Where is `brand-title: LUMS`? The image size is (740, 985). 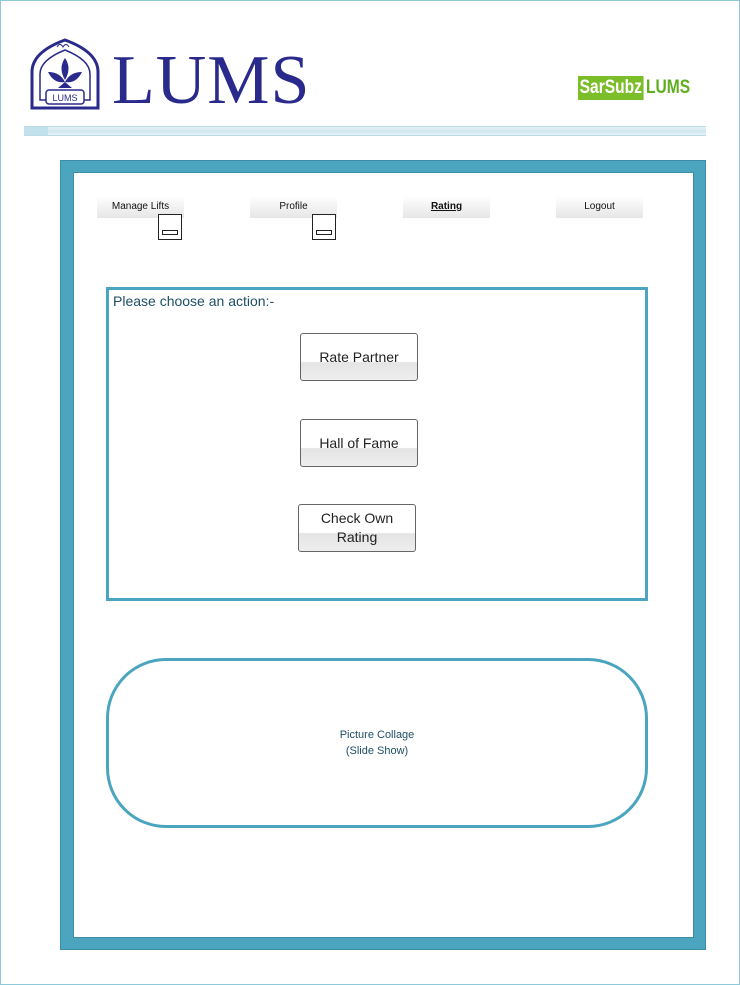 brand-title: LUMS is located at coordinates (211, 80).